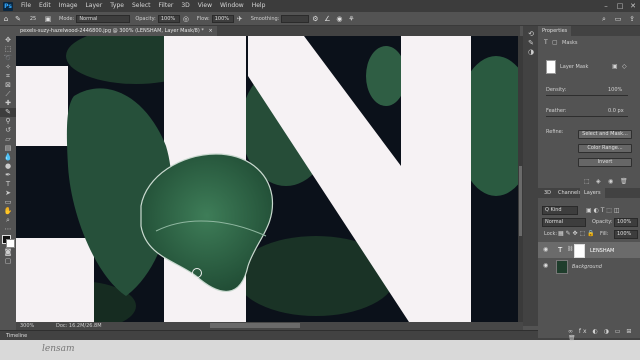  Describe the element at coordinates (8, 85) in the screenshot. I see `frame-tool-icon: ⊠` at that location.